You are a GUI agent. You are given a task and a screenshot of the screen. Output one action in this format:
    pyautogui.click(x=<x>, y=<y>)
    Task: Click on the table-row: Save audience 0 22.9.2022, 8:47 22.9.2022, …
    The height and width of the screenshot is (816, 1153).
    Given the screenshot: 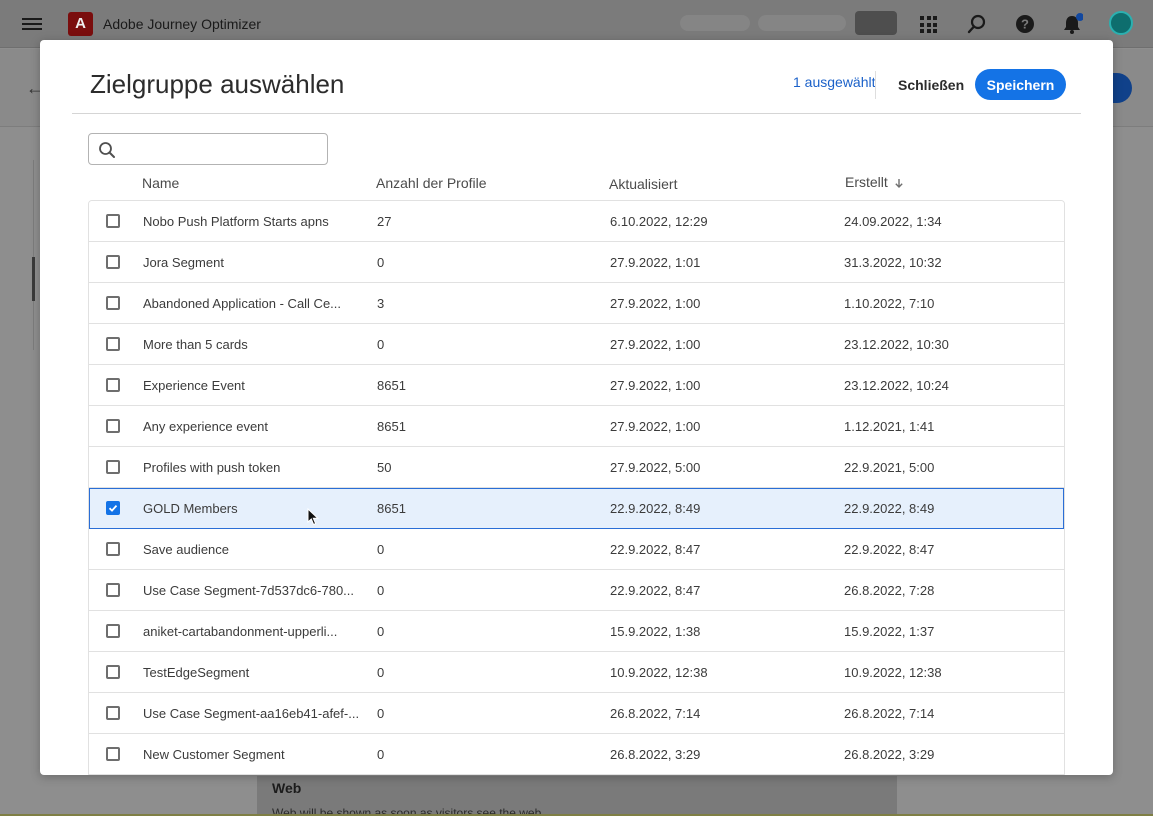 What is the action you would take?
    pyautogui.click(x=576, y=549)
    